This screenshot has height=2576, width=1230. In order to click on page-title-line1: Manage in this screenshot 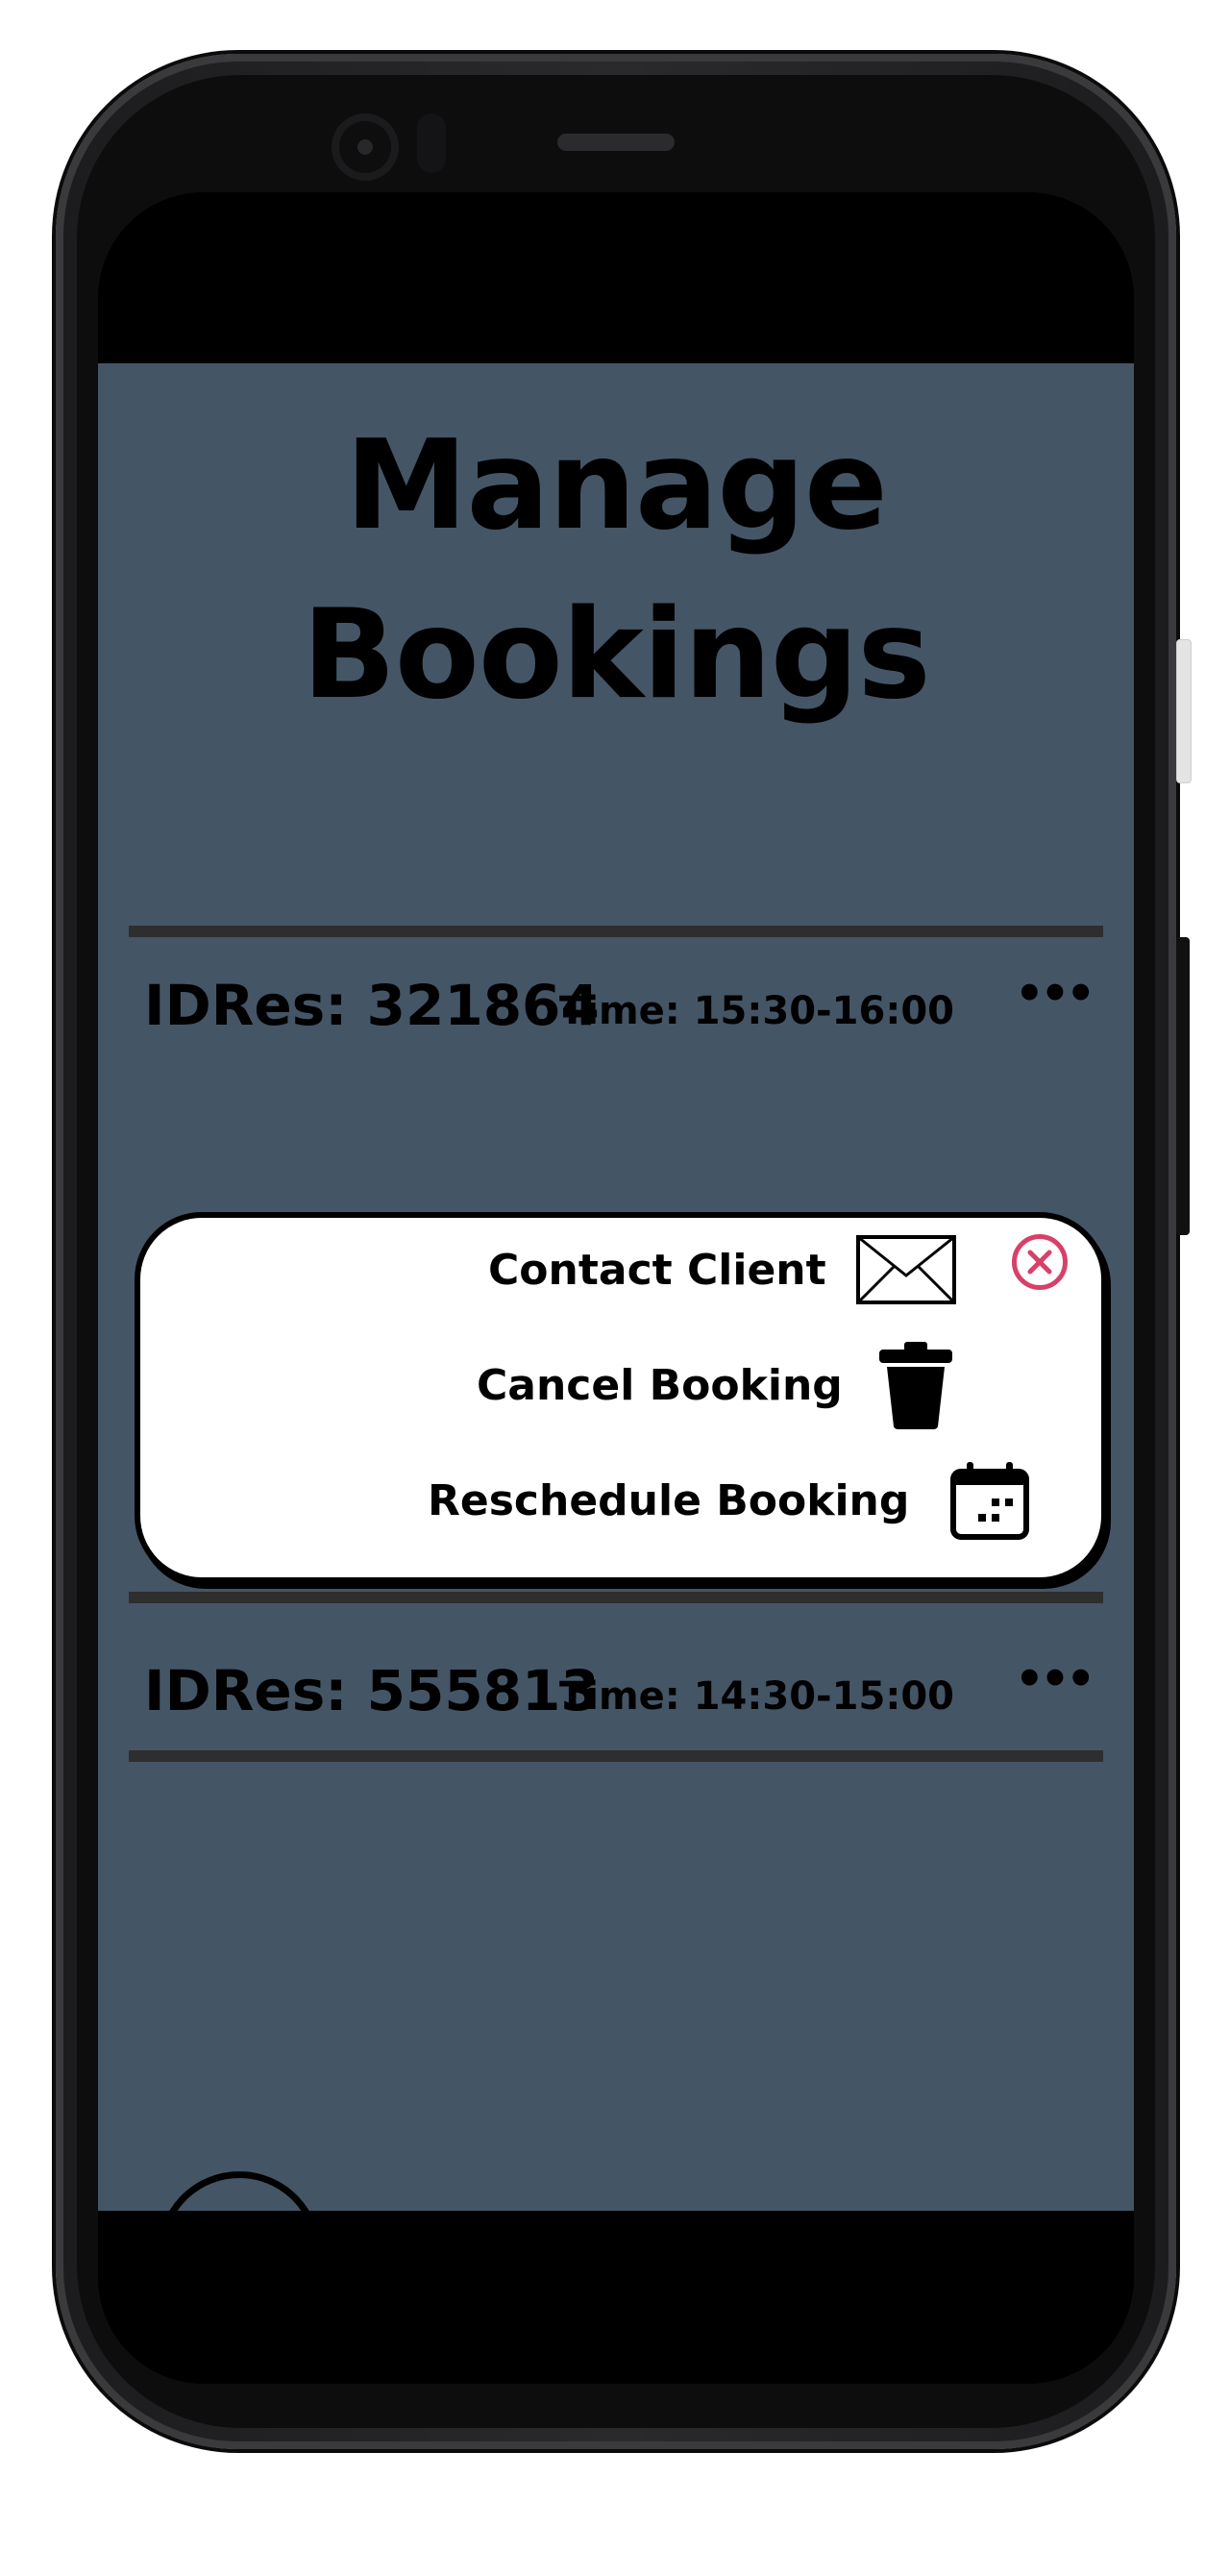, I will do `click(616, 486)`.